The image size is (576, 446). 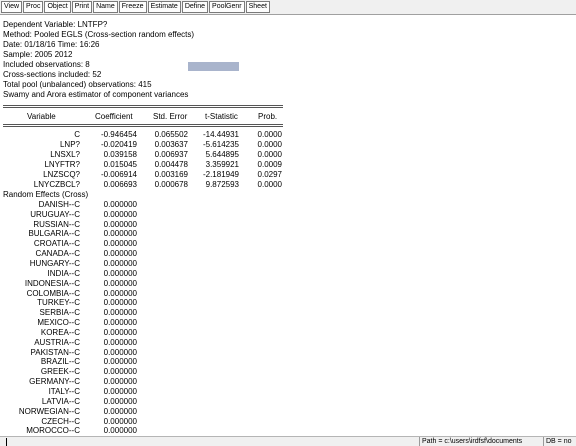 What do you see at coordinates (61, 174) in the screenshot?
I see `variable-name: LNZSCQ?` at bounding box center [61, 174].